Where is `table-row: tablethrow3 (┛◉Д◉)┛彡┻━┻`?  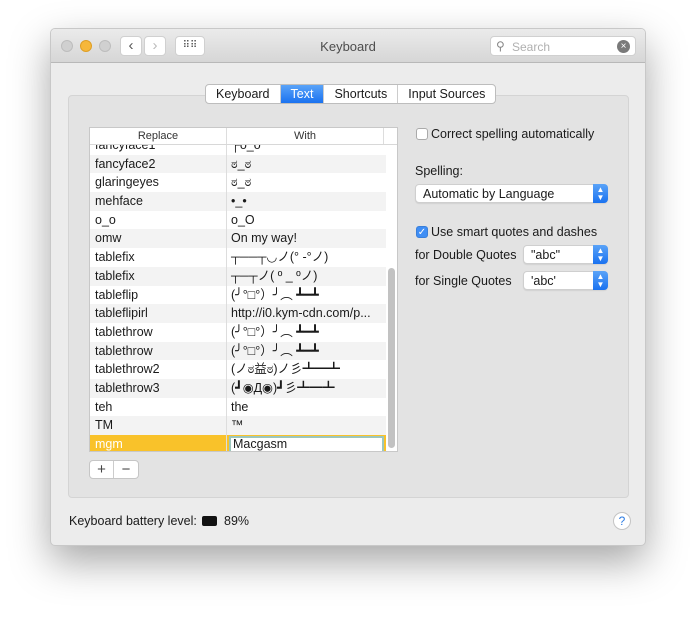
table-row: tablethrow3 (┛◉Д◉)┛彡┻━┻ is located at coordinates (238, 388).